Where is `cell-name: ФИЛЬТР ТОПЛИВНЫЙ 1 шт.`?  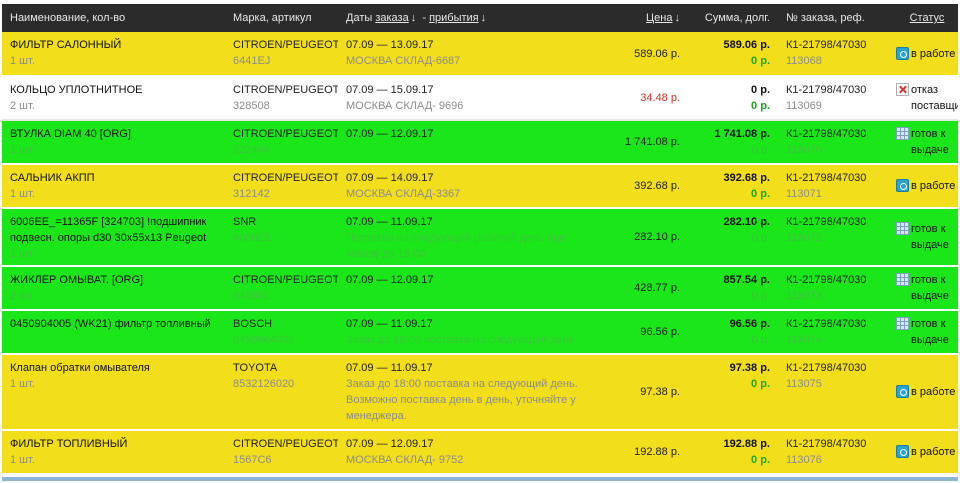
cell-name: ФИЛЬТР ТОПЛИВНЫЙ 1 шт. is located at coordinates (113, 452).